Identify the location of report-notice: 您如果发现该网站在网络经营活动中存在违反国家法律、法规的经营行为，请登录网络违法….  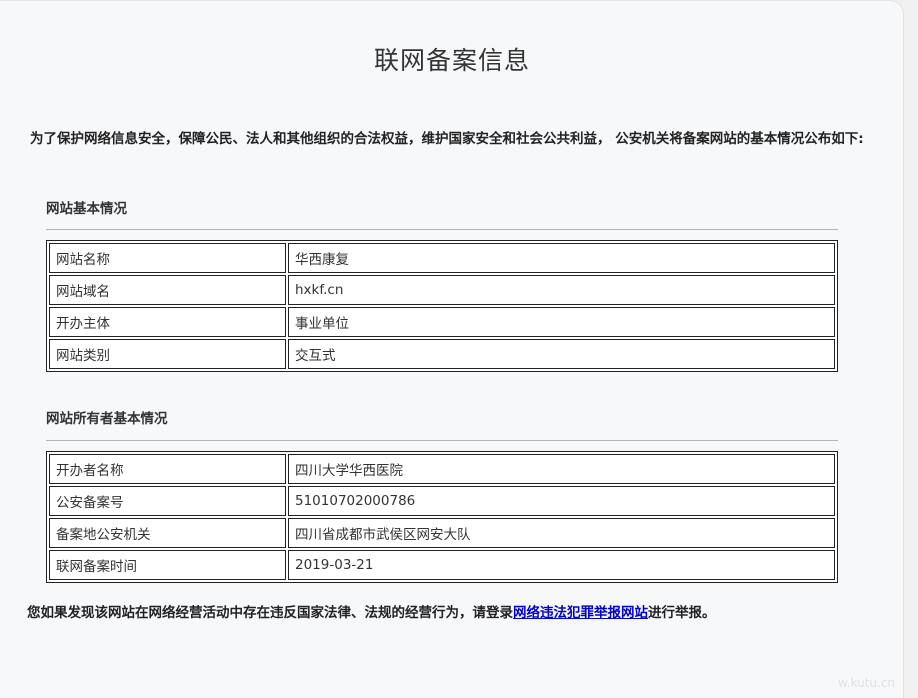
(371, 611).